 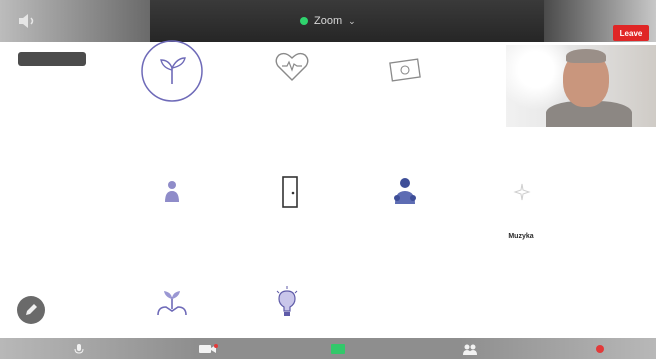 I want to click on connection-status-icon, so click(x=304, y=21).